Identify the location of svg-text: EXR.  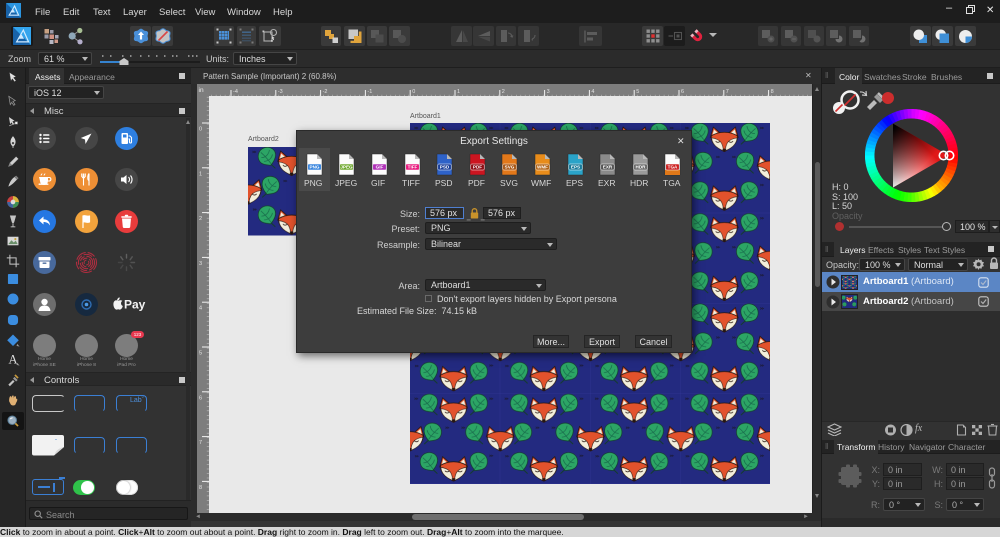
(608, 167).